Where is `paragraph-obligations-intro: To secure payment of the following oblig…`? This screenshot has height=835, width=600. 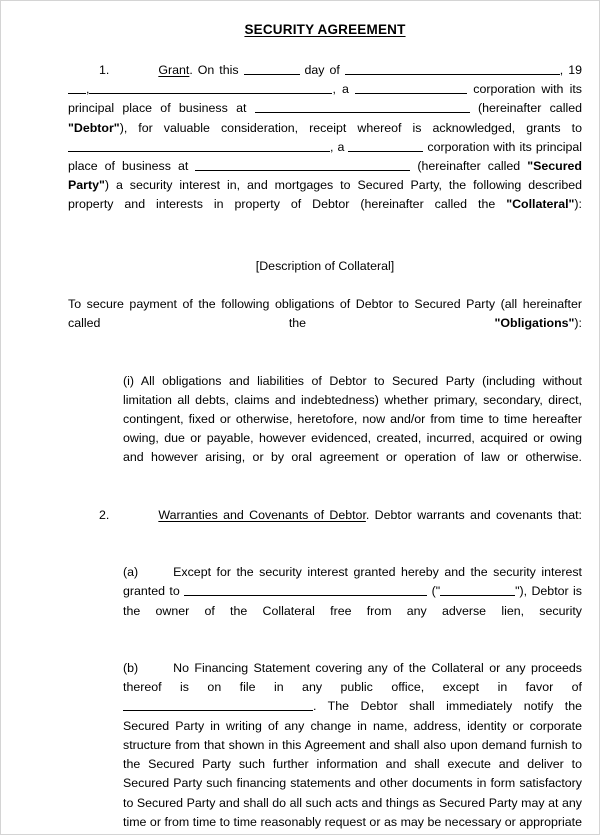 paragraph-obligations-intro: To secure payment of the following oblig… is located at coordinates (325, 324).